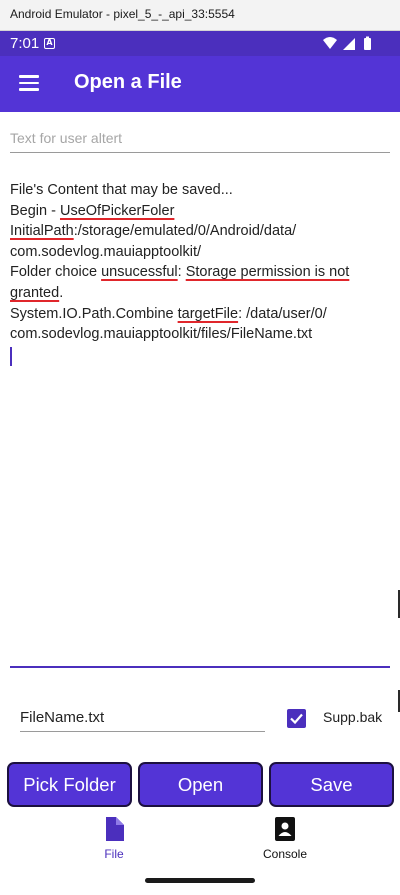 The image size is (400, 895). What do you see at coordinates (200, 211) in the screenshot?
I see `content-line: Begin - UseOfPickerFoler` at bounding box center [200, 211].